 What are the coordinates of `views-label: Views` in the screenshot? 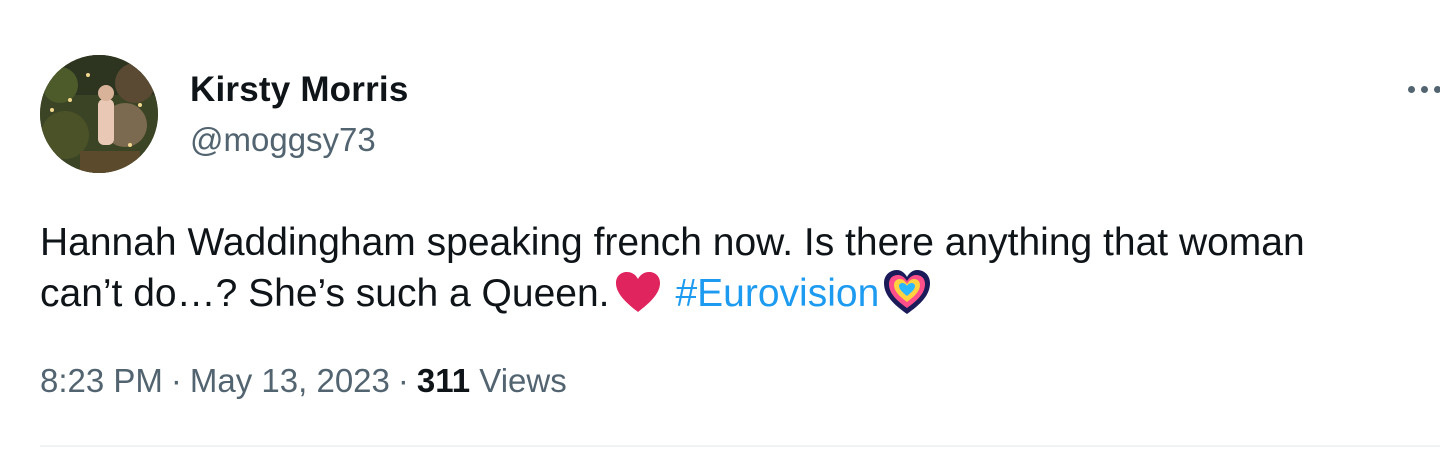 It's located at (523, 380).